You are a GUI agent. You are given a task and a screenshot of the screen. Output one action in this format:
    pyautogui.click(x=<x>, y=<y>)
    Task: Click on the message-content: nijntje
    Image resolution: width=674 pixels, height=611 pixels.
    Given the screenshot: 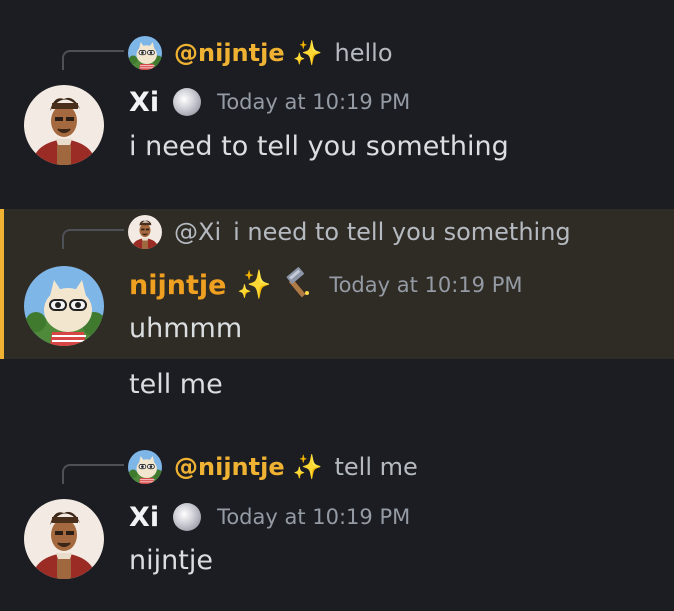 What is the action you would take?
    pyautogui.click(x=171, y=560)
    